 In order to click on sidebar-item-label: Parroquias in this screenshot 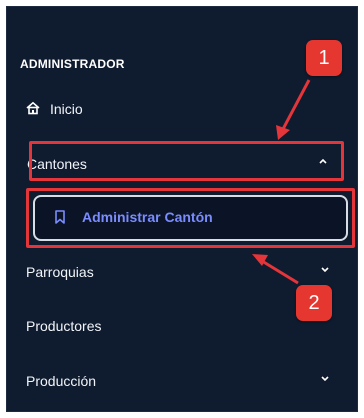, I will do `click(60, 272)`.